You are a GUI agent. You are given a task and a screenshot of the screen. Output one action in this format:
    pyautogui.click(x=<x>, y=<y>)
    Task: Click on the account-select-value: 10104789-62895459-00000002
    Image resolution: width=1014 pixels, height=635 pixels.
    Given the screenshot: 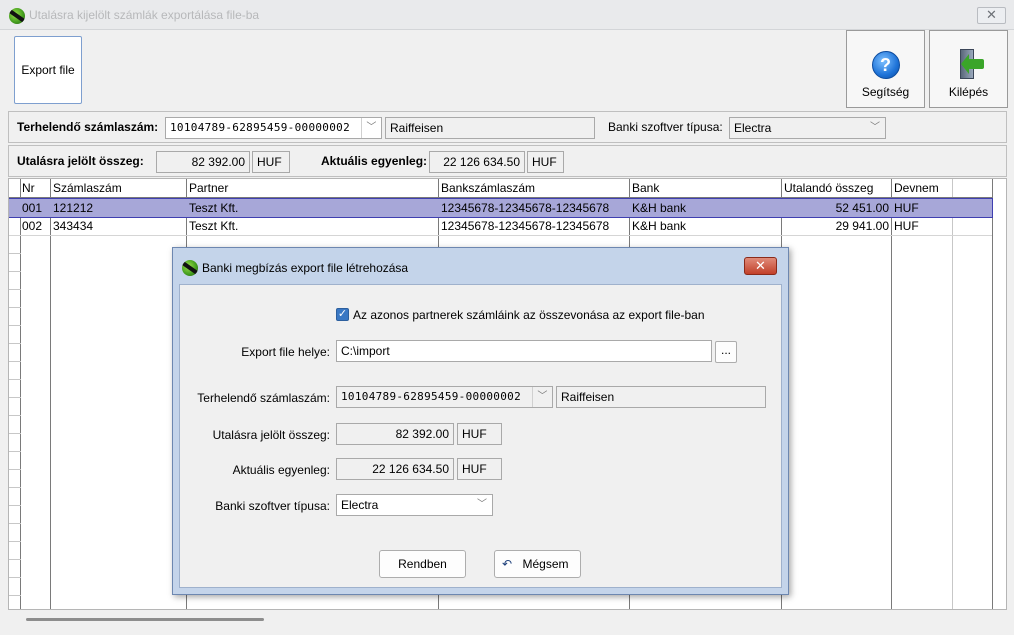 What is the action you would take?
    pyautogui.click(x=260, y=127)
    